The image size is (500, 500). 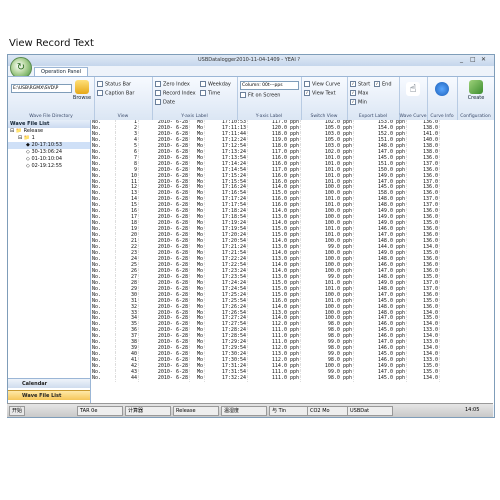 What do you see at coordinates (49, 138) in the screenshot?
I see `tree-node: ⊟ 📁 1` at bounding box center [49, 138].